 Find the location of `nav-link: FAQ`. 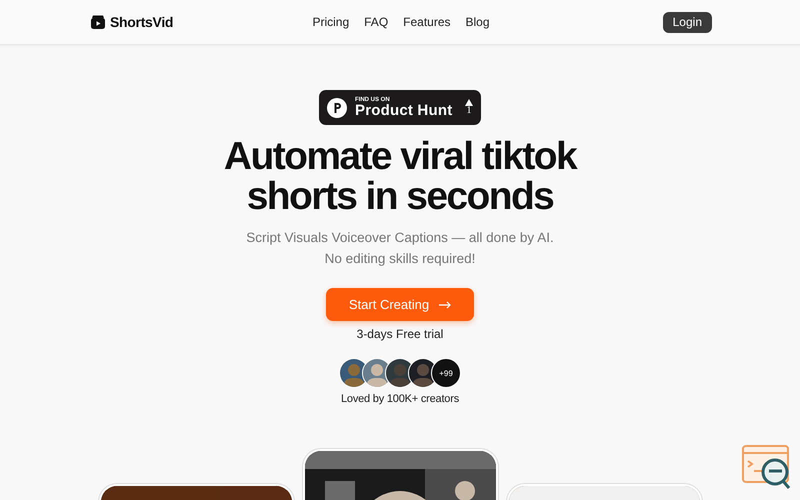

nav-link: FAQ is located at coordinates (376, 22).